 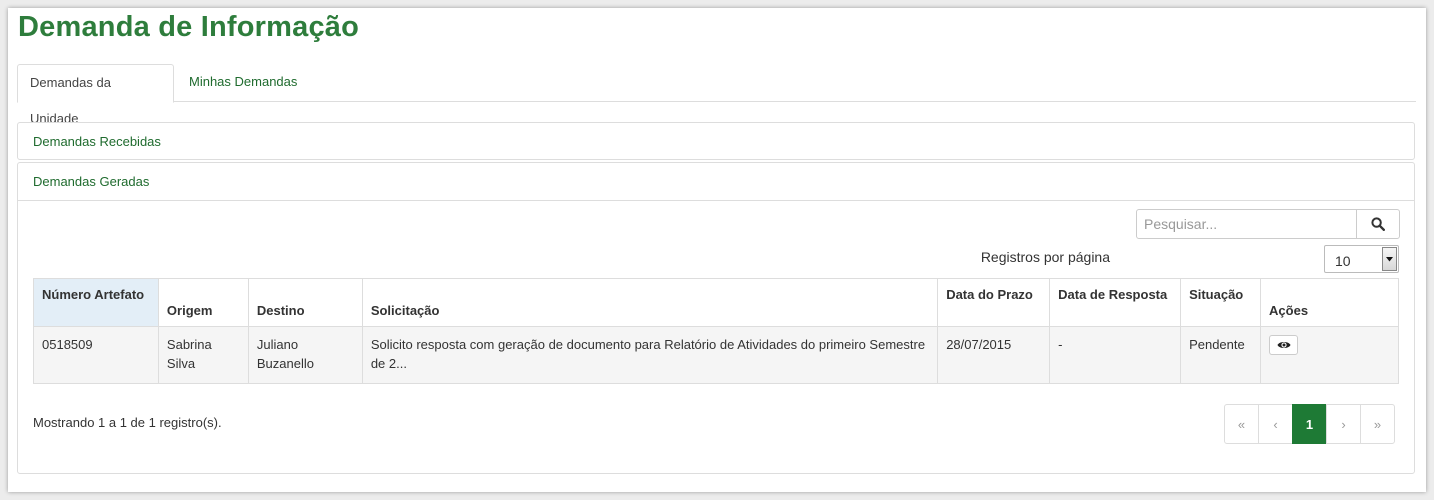 What do you see at coordinates (1045, 257) in the screenshot?
I see `per-page-label: Registros por página` at bounding box center [1045, 257].